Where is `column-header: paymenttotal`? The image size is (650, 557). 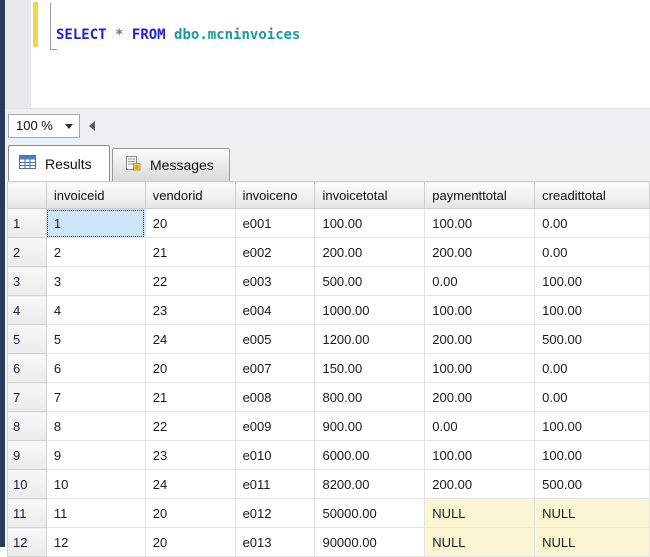
column-header: paymenttotal is located at coordinates (480, 195).